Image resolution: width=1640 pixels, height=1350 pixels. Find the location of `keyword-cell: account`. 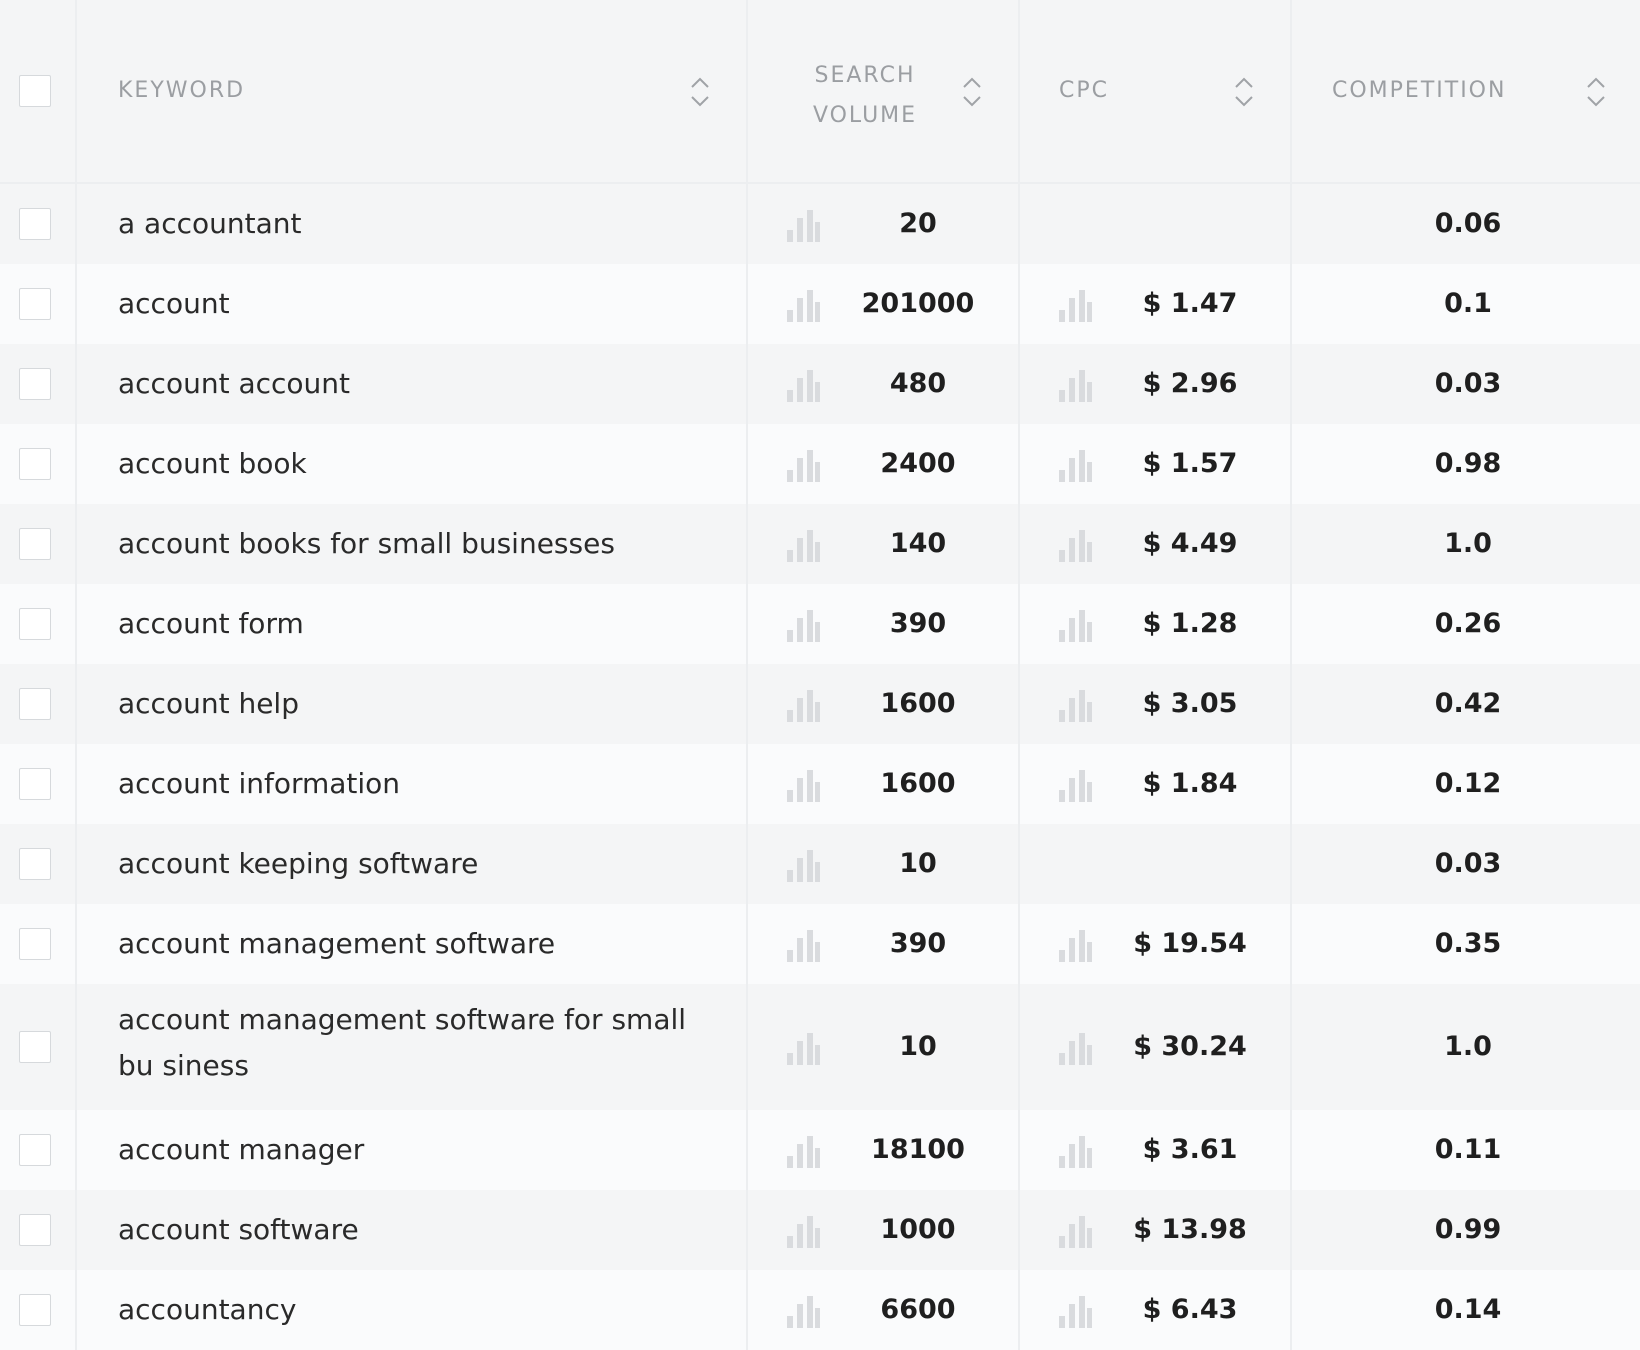

keyword-cell: account is located at coordinates (174, 303).